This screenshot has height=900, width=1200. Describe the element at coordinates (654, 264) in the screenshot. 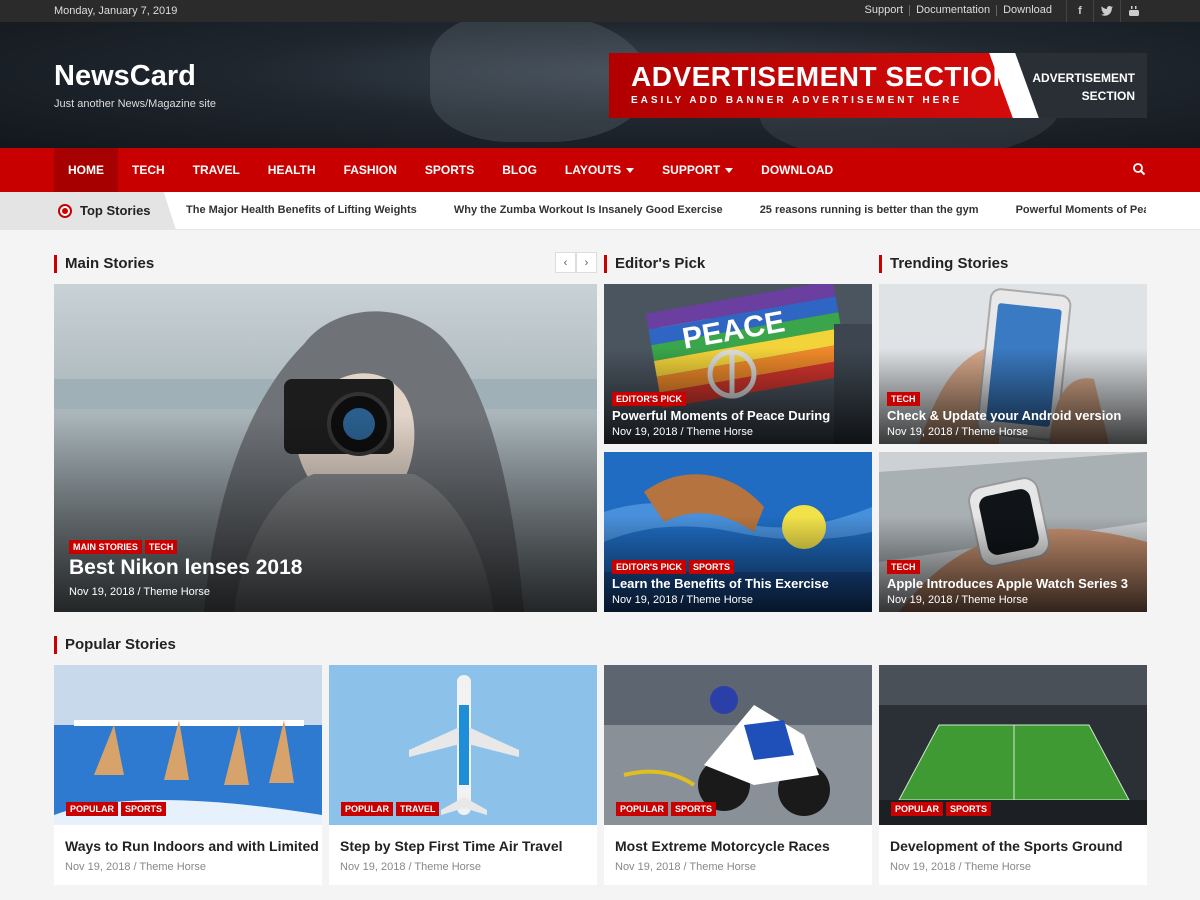

I see `section-title-editors-pick: Editor's Pick` at that location.